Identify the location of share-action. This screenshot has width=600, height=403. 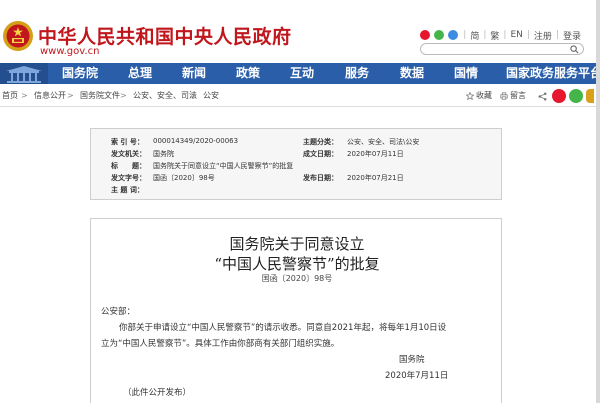
(542, 96).